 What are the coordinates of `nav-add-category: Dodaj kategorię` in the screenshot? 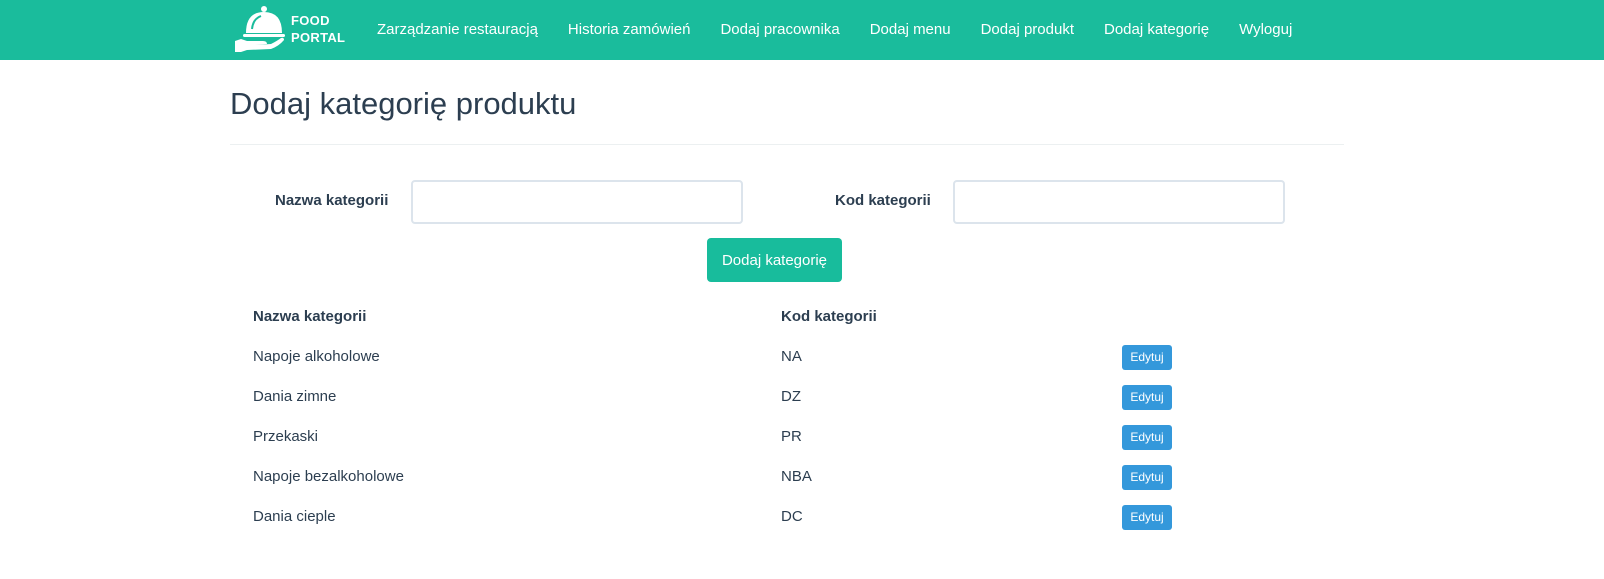 It's located at (1156, 30).